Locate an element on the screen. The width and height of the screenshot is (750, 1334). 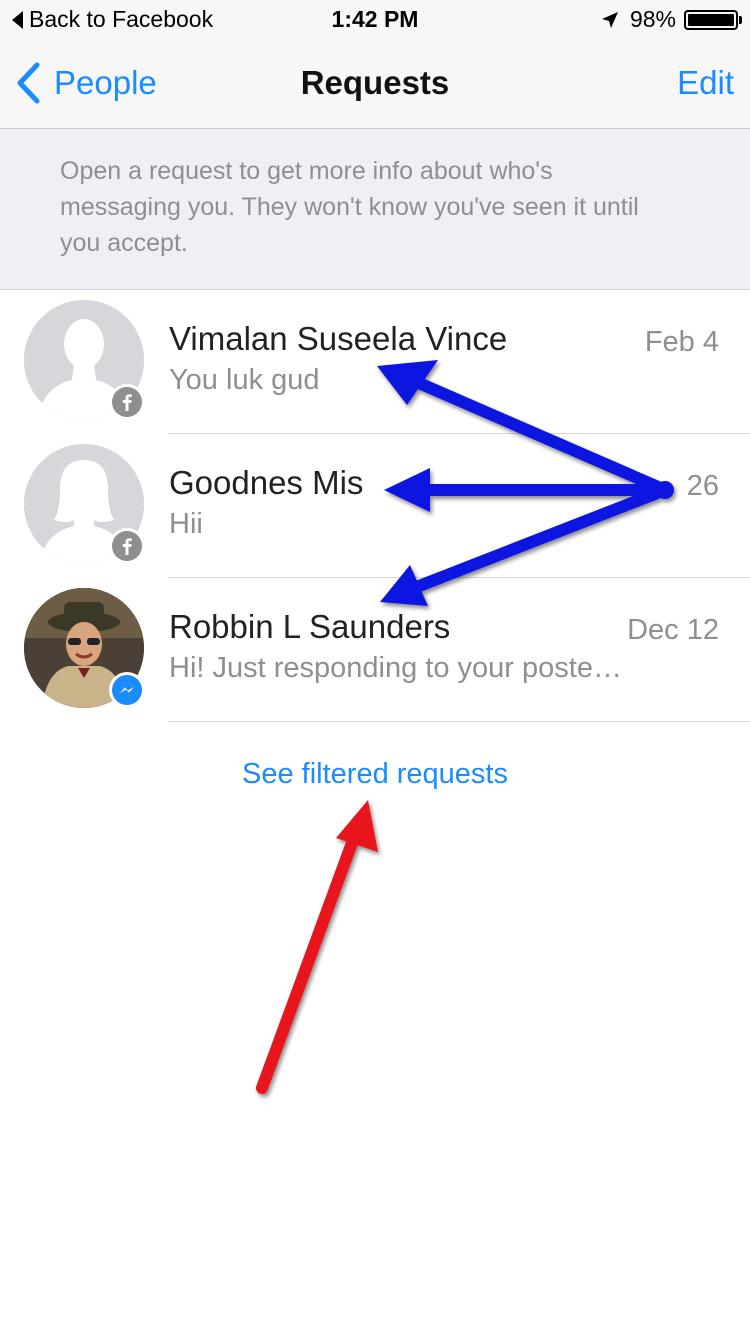
battery-icon is located at coordinates (713, 19).